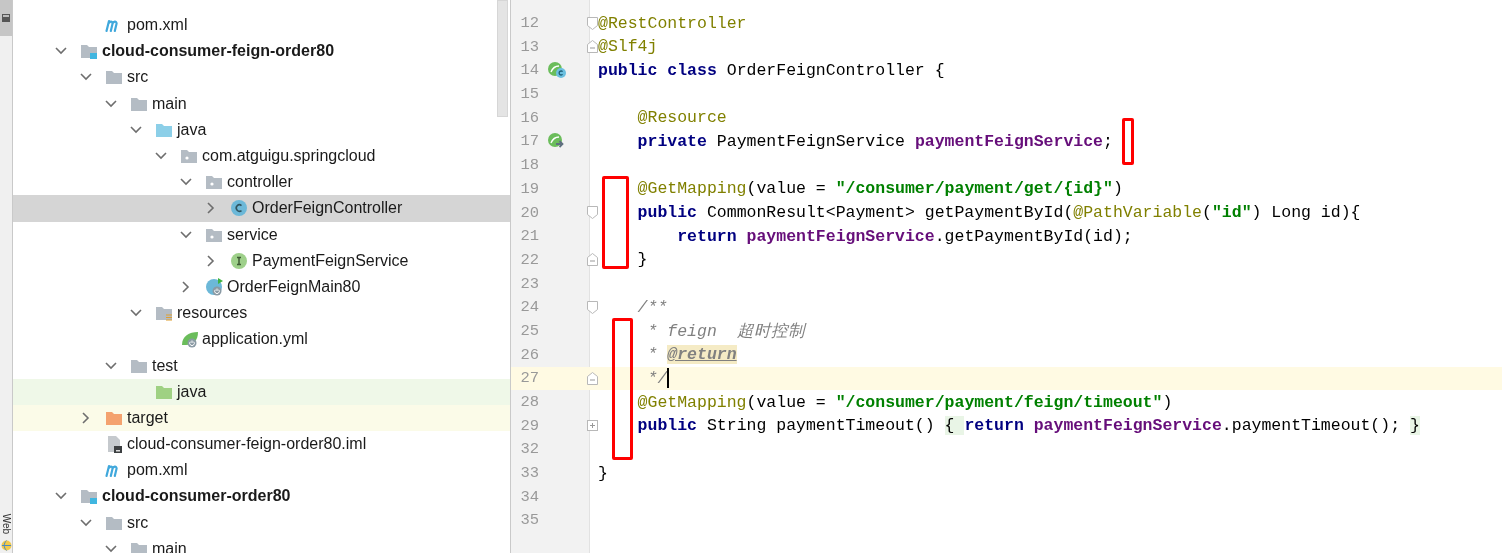 The image size is (1502, 553). I want to click on line-number: 27, so click(529, 378).